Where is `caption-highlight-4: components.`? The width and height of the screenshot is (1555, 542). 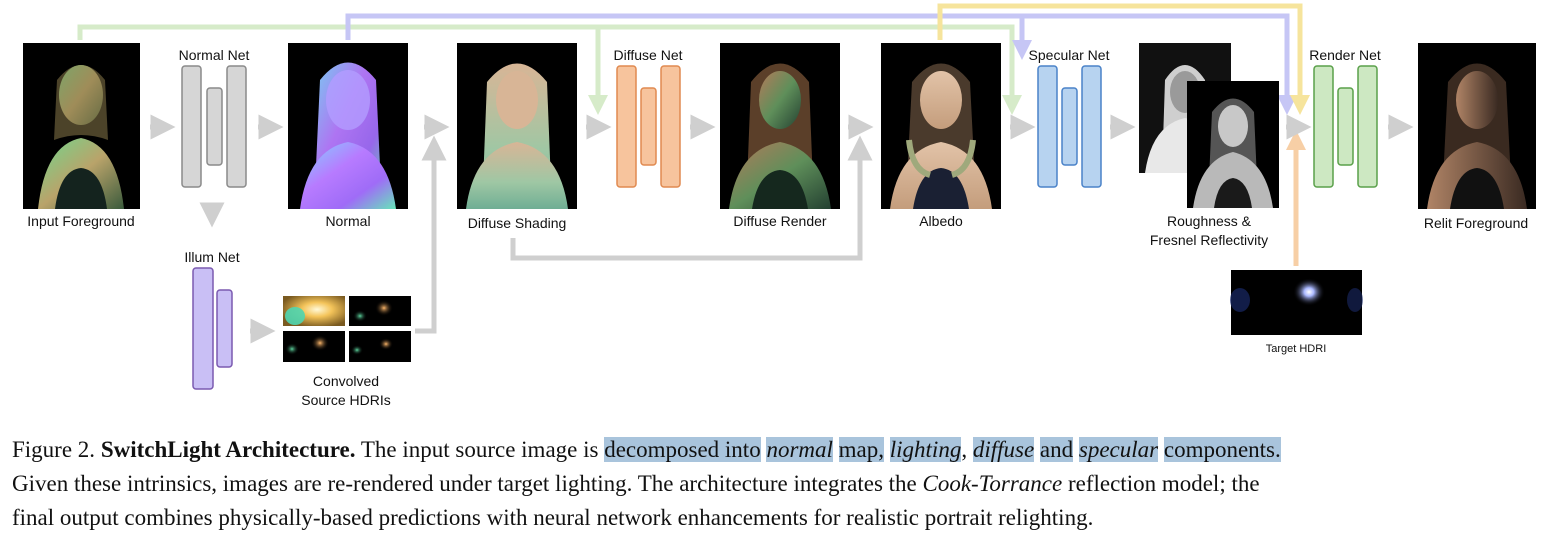 caption-highlight-4: components. is located at coordinates (1222, 449).